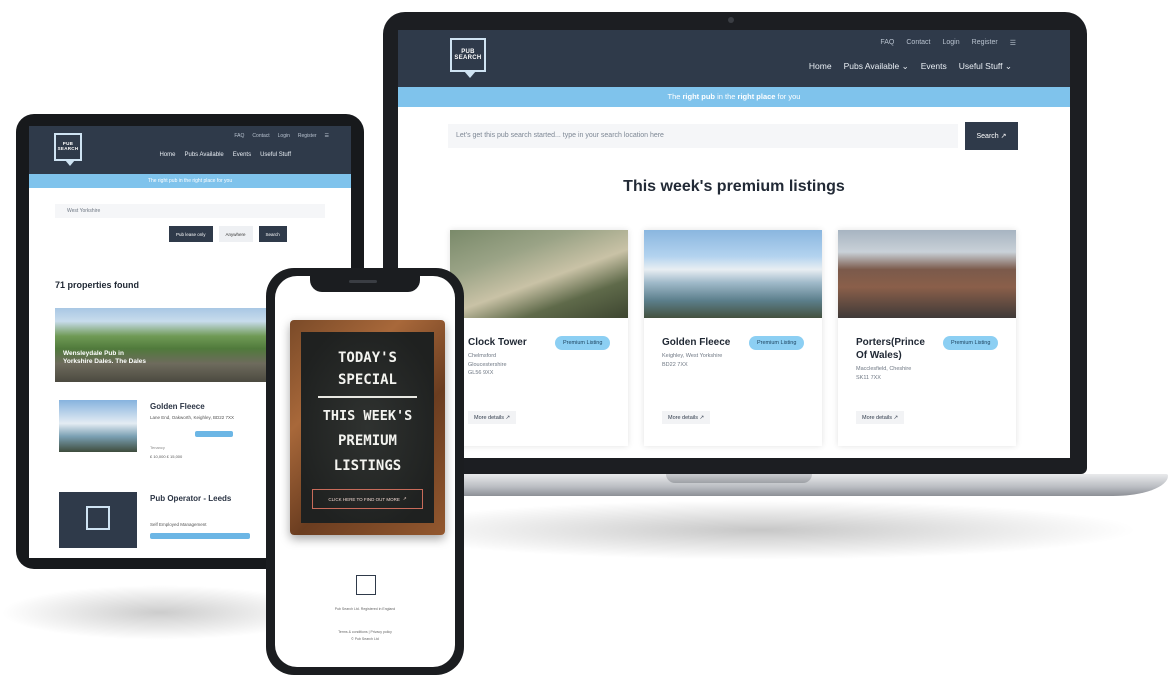 This screenshot has height=675, width=1176. Describe the element at coordinates (191, 498) in the screenshot. I see `listing-title: Pub Operator - Leeds` at that location.